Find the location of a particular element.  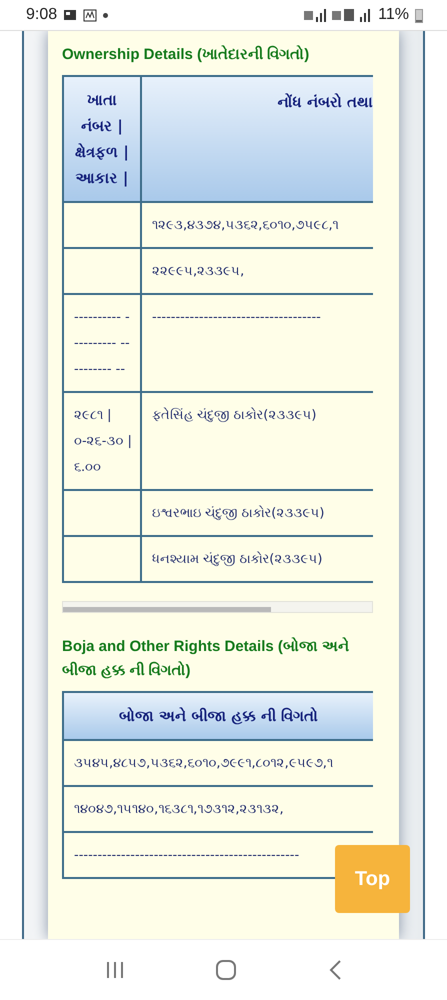

table-cell: ૨૯૮૧ | ૦-૨૬-૩૦ | ૬.૦૦ is located at coordinates (102, 441).